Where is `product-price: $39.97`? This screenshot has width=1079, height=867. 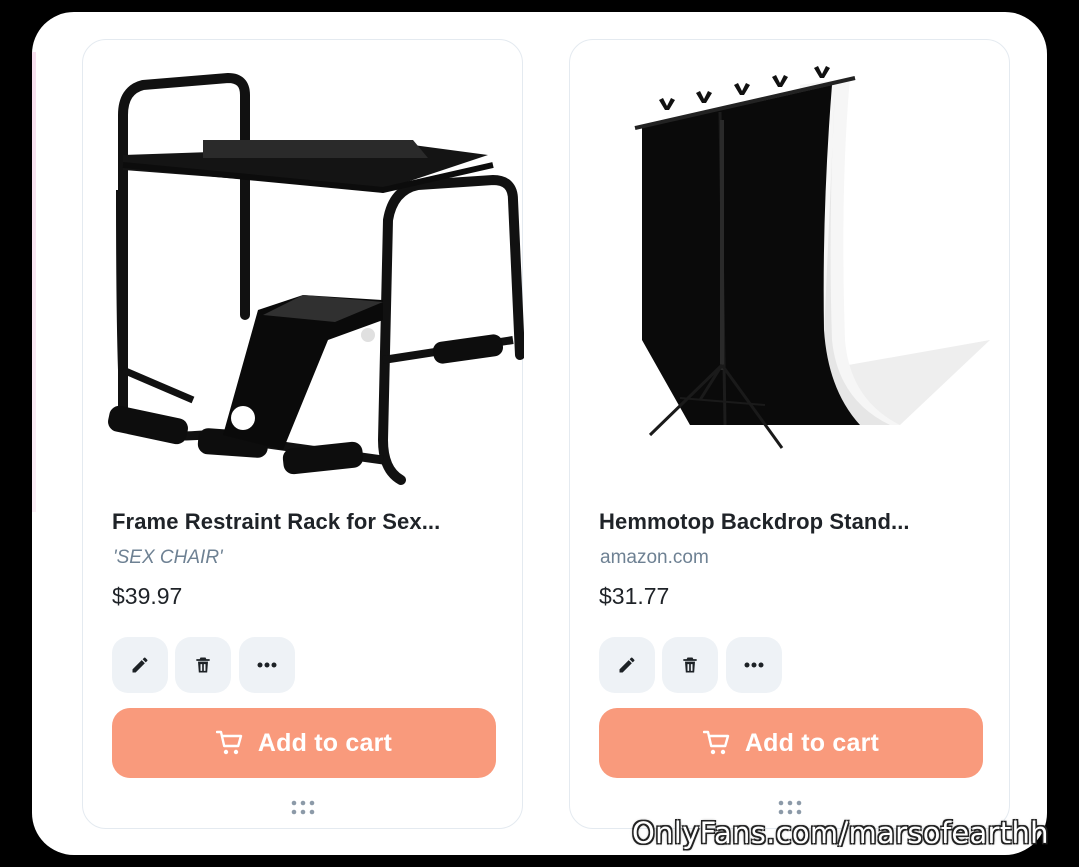 product-price: $39.97 is located at coordinates (147, 596).